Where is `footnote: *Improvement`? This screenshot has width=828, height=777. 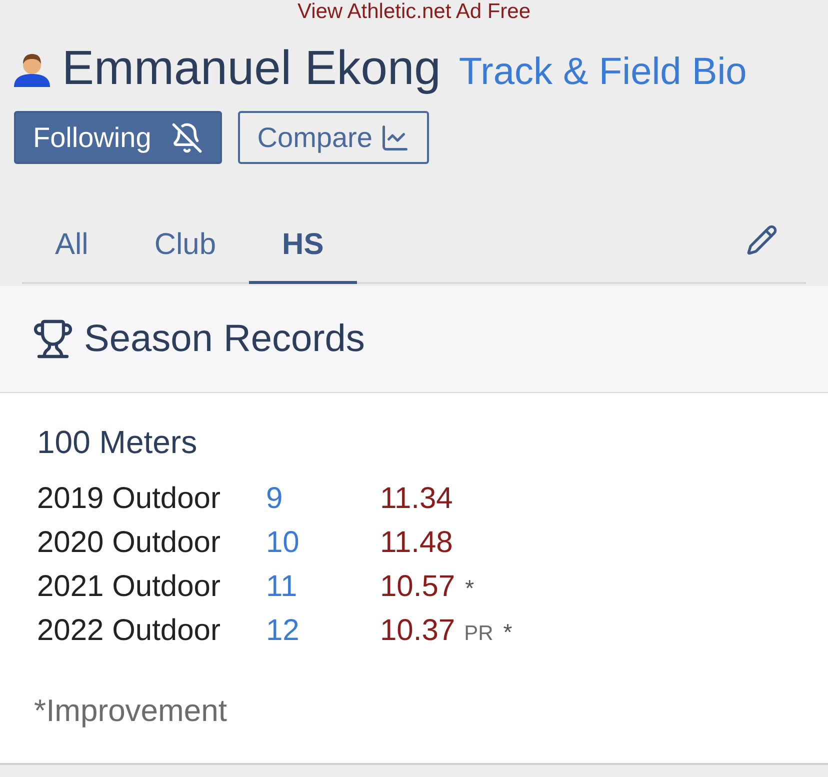
footnote: *Improvement is located at coordinates (130, 711).